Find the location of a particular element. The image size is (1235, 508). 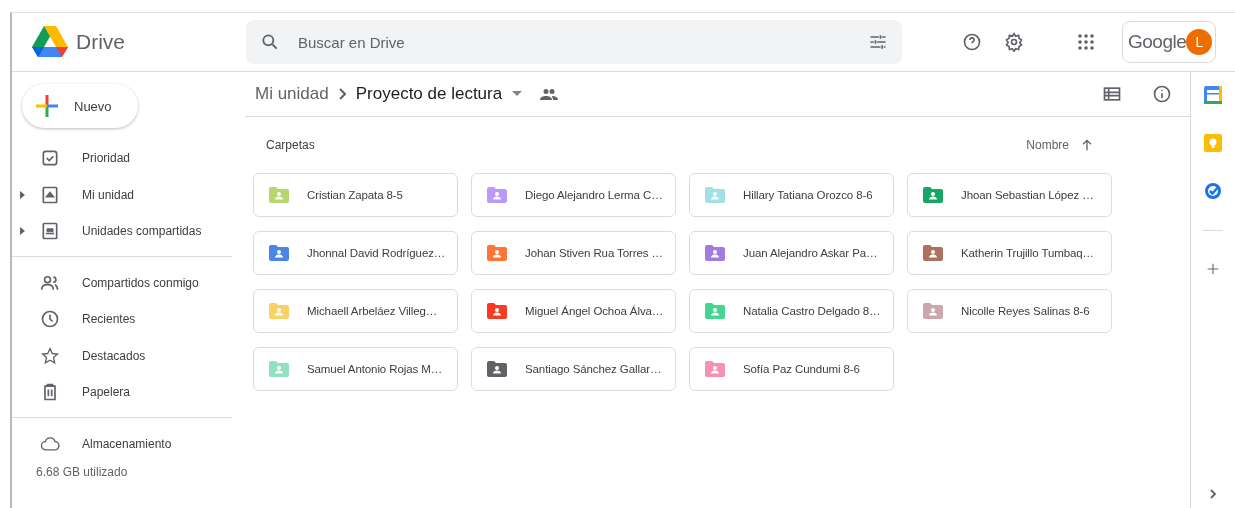

folder-name: Sofía Paz Cundumi 8-6 is located at coordinates (801, 369).